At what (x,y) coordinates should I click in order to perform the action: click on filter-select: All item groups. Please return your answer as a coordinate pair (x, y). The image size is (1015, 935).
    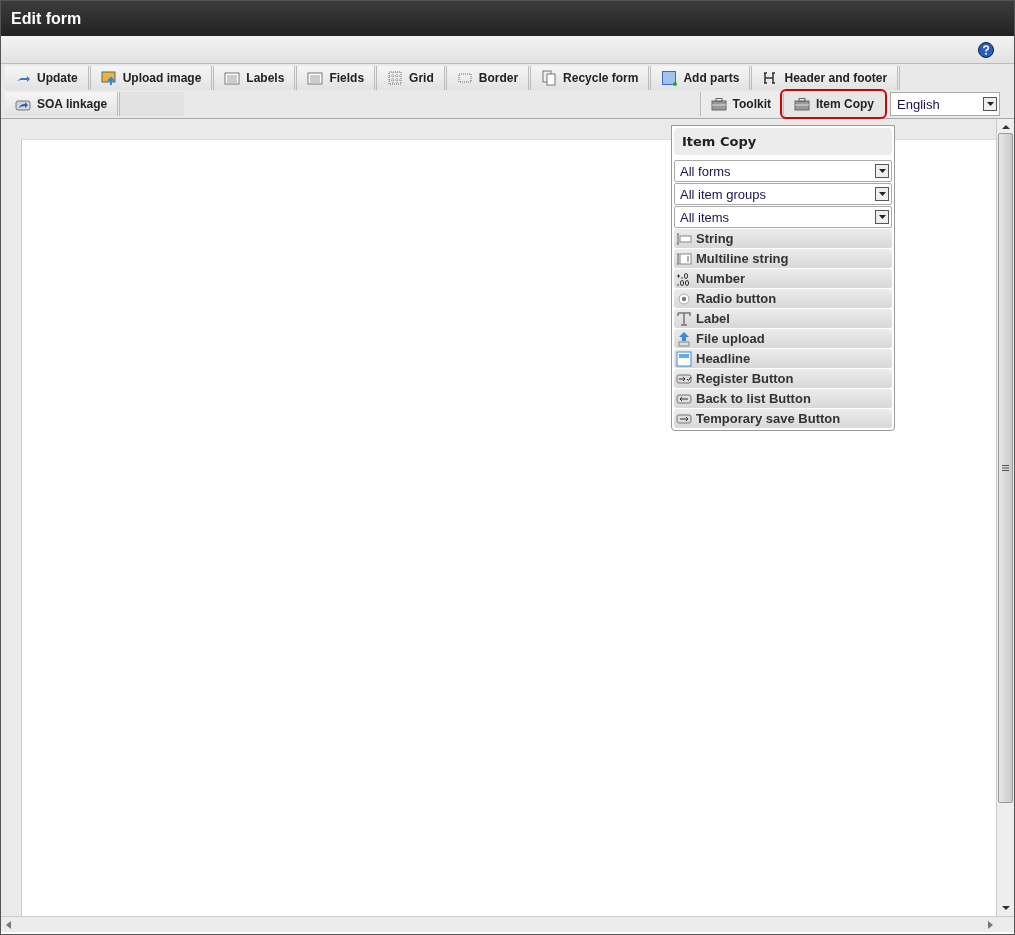
    Looking at the image, I should click on (783, 194).